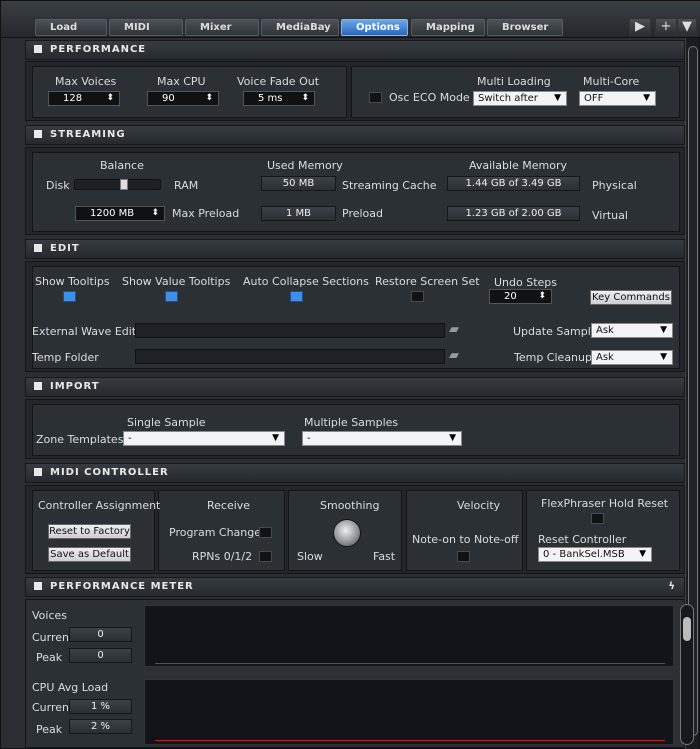 This screenshot has width=700, height=749. What do you see at coordinates (410, 663) in the screenshot?
I see `voices-meter-line` at bounding box center [410, 663].